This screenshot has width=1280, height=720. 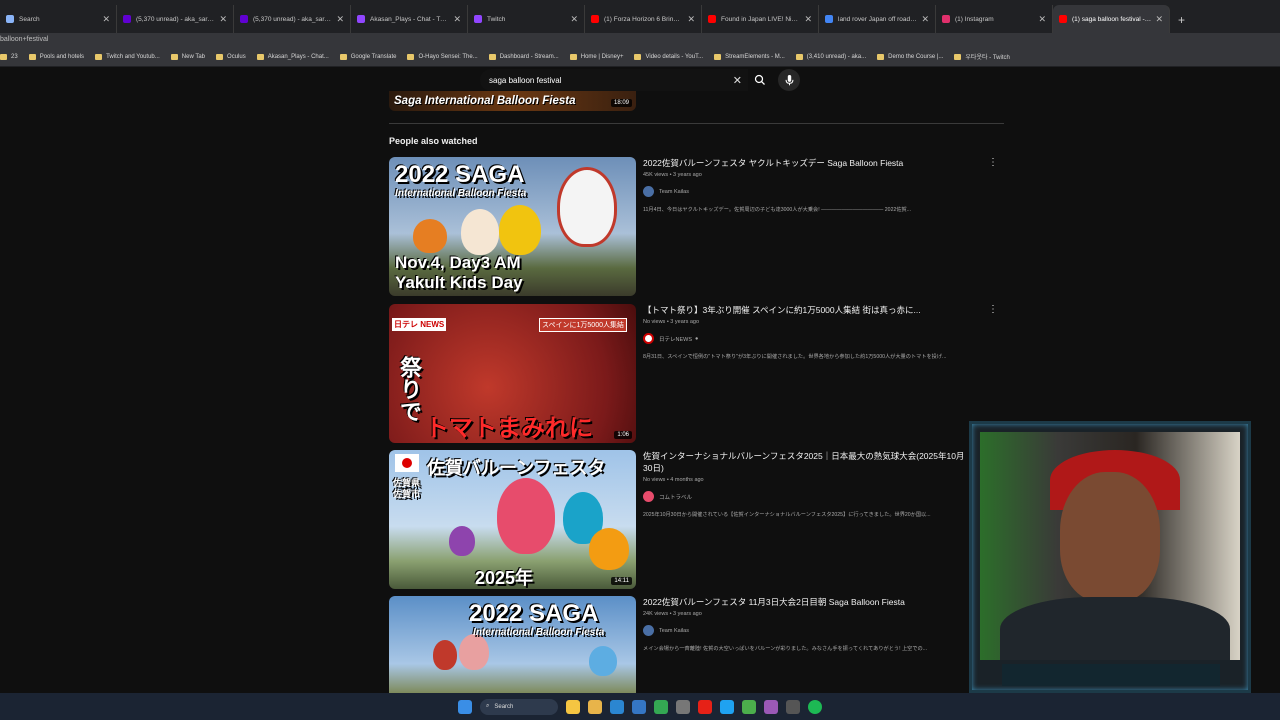 I want to click on channel-link: コムトラベル, so click(x=808, y=496).